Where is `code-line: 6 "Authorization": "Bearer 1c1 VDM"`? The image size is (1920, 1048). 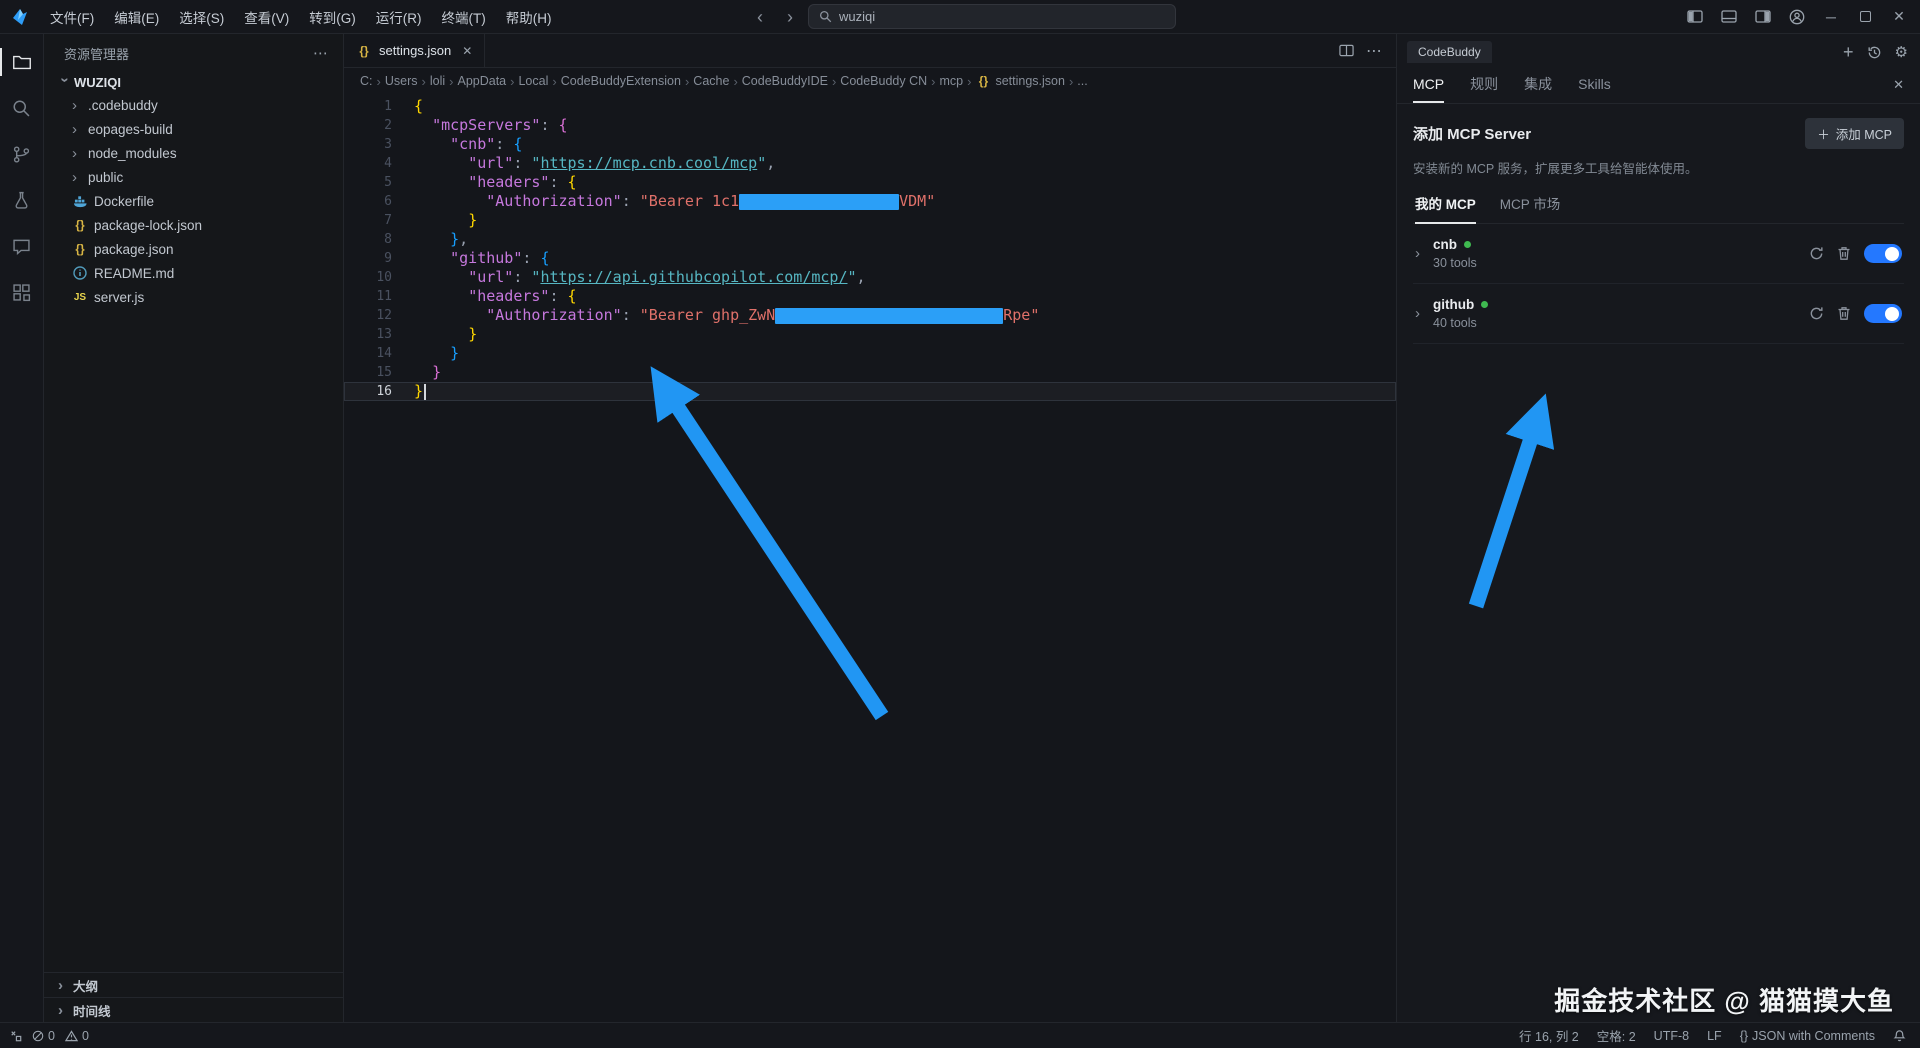
code-line: 6 "Authorization": "Bearer 1c1 VDM" is located at coordinates (870, 201).